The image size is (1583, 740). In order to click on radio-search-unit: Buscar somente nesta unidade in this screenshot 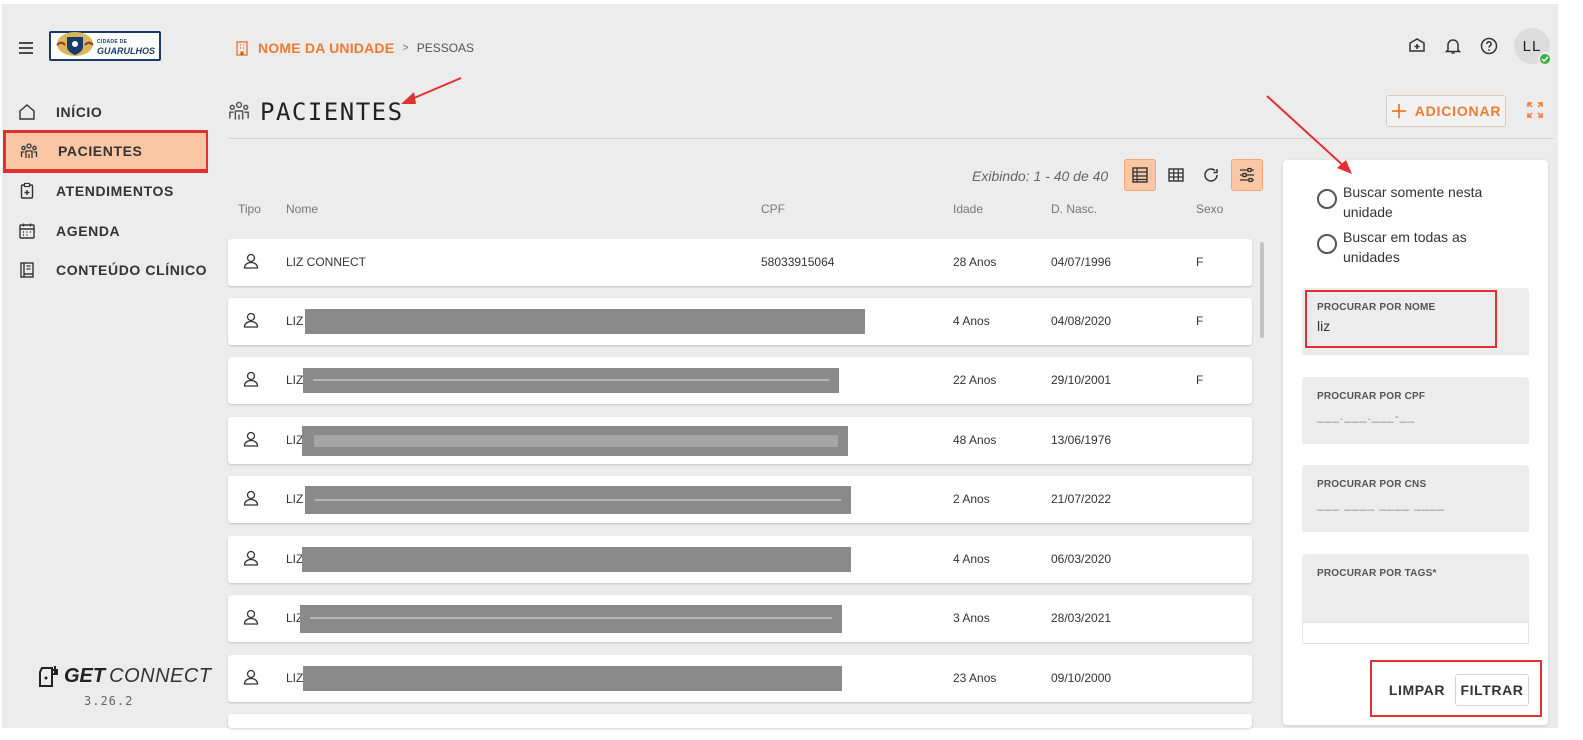, I will do `click(1415, 202)`.